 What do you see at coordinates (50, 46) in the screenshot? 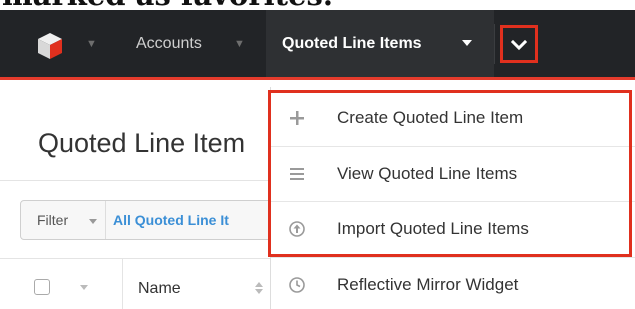
I see `sugar-cube-logo` at bounding box center [50, 46].